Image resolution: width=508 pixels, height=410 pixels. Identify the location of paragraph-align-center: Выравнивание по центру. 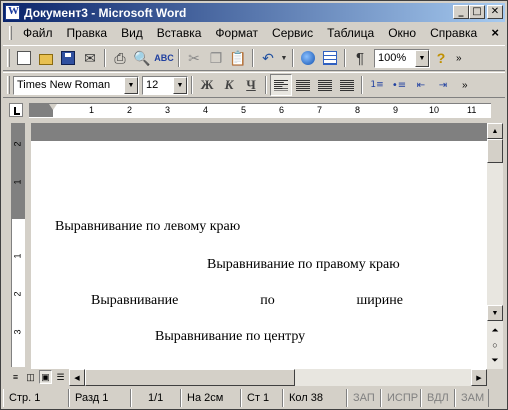
(230, 337).